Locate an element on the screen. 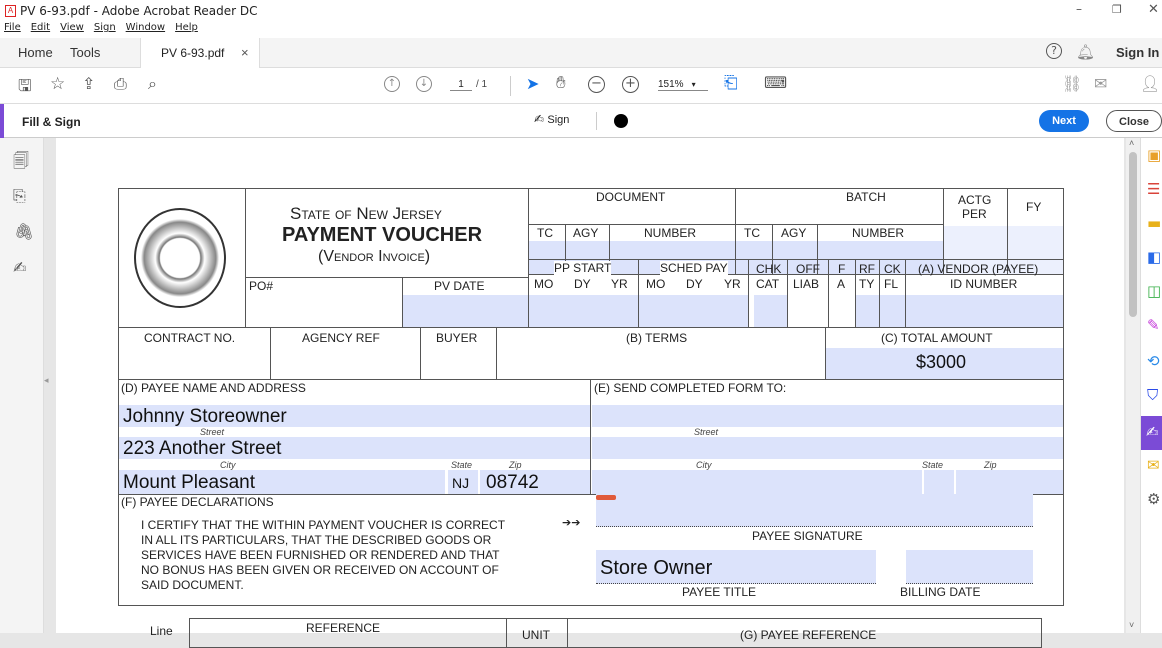  billing-date-field is located at coordinates (969, 567).